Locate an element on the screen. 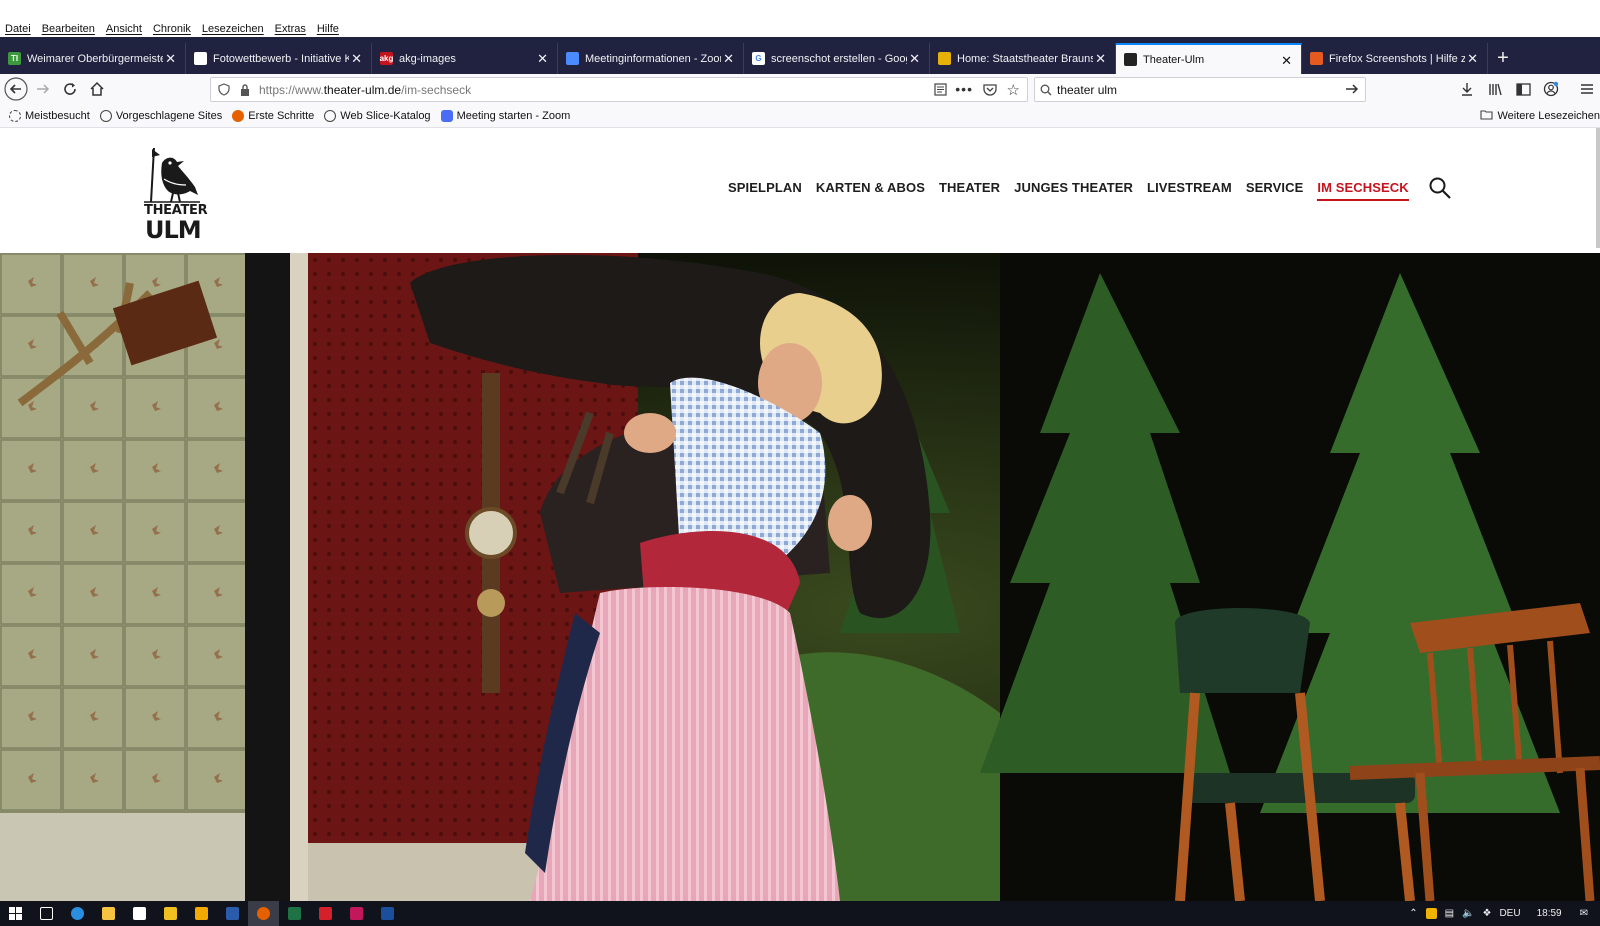 The width and height of the screenshot is (1600, 926). sidebar-icon is located at coordinates (1523, 89).